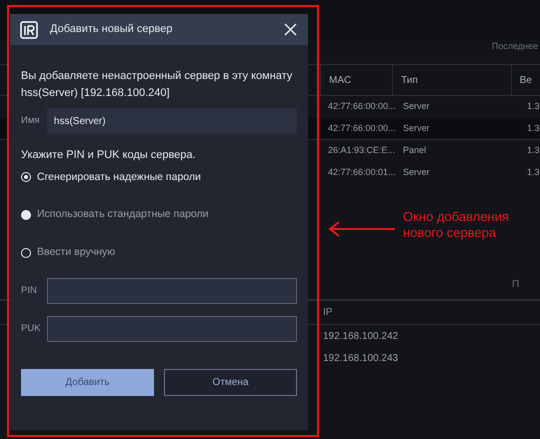  What do you see at coordinates (29, 29) in the screenshot?
I see `logo-icon` at bounding box center [29, 29].